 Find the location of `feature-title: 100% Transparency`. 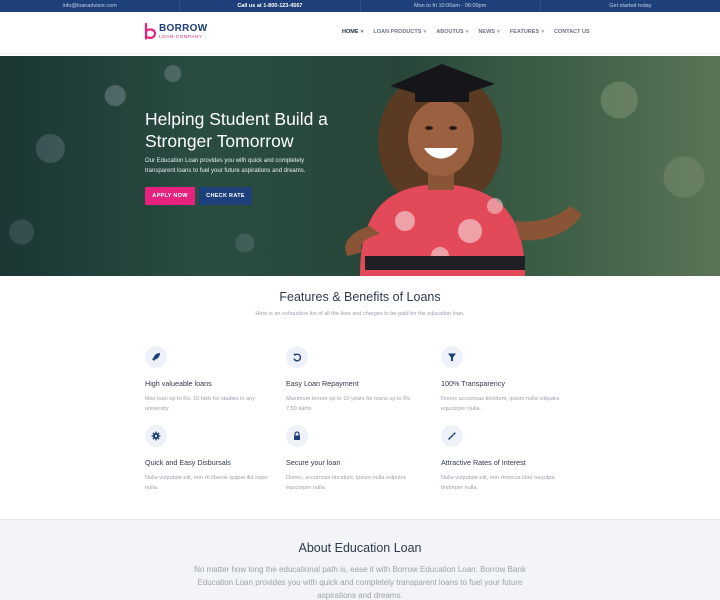

feature-title: 100% Transparency is located at coordinates (473, 383).